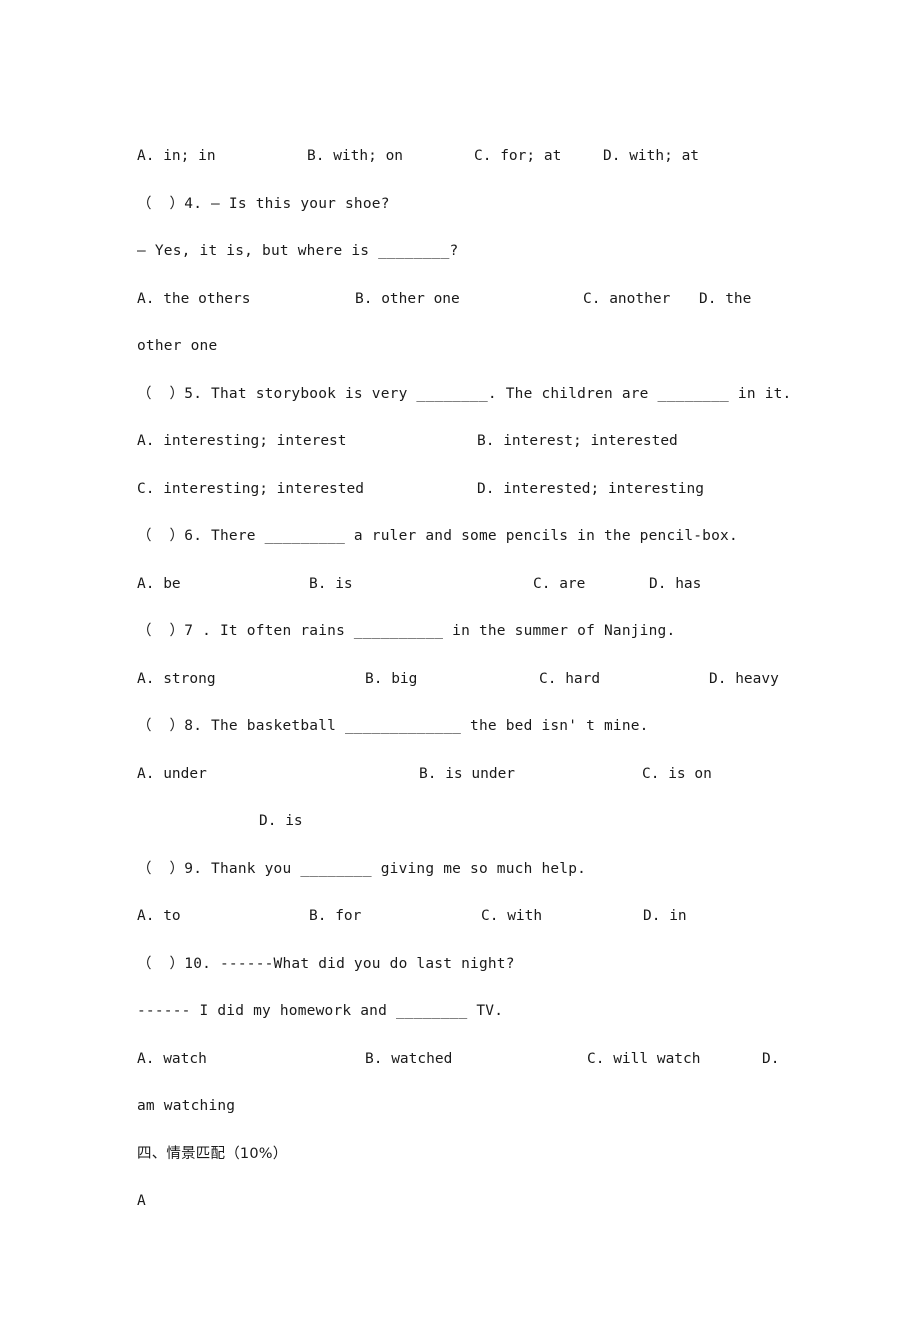  Describe the element at coordinates (176, 156) in the screenshot. I see `option-a: A. in; in` at that location.